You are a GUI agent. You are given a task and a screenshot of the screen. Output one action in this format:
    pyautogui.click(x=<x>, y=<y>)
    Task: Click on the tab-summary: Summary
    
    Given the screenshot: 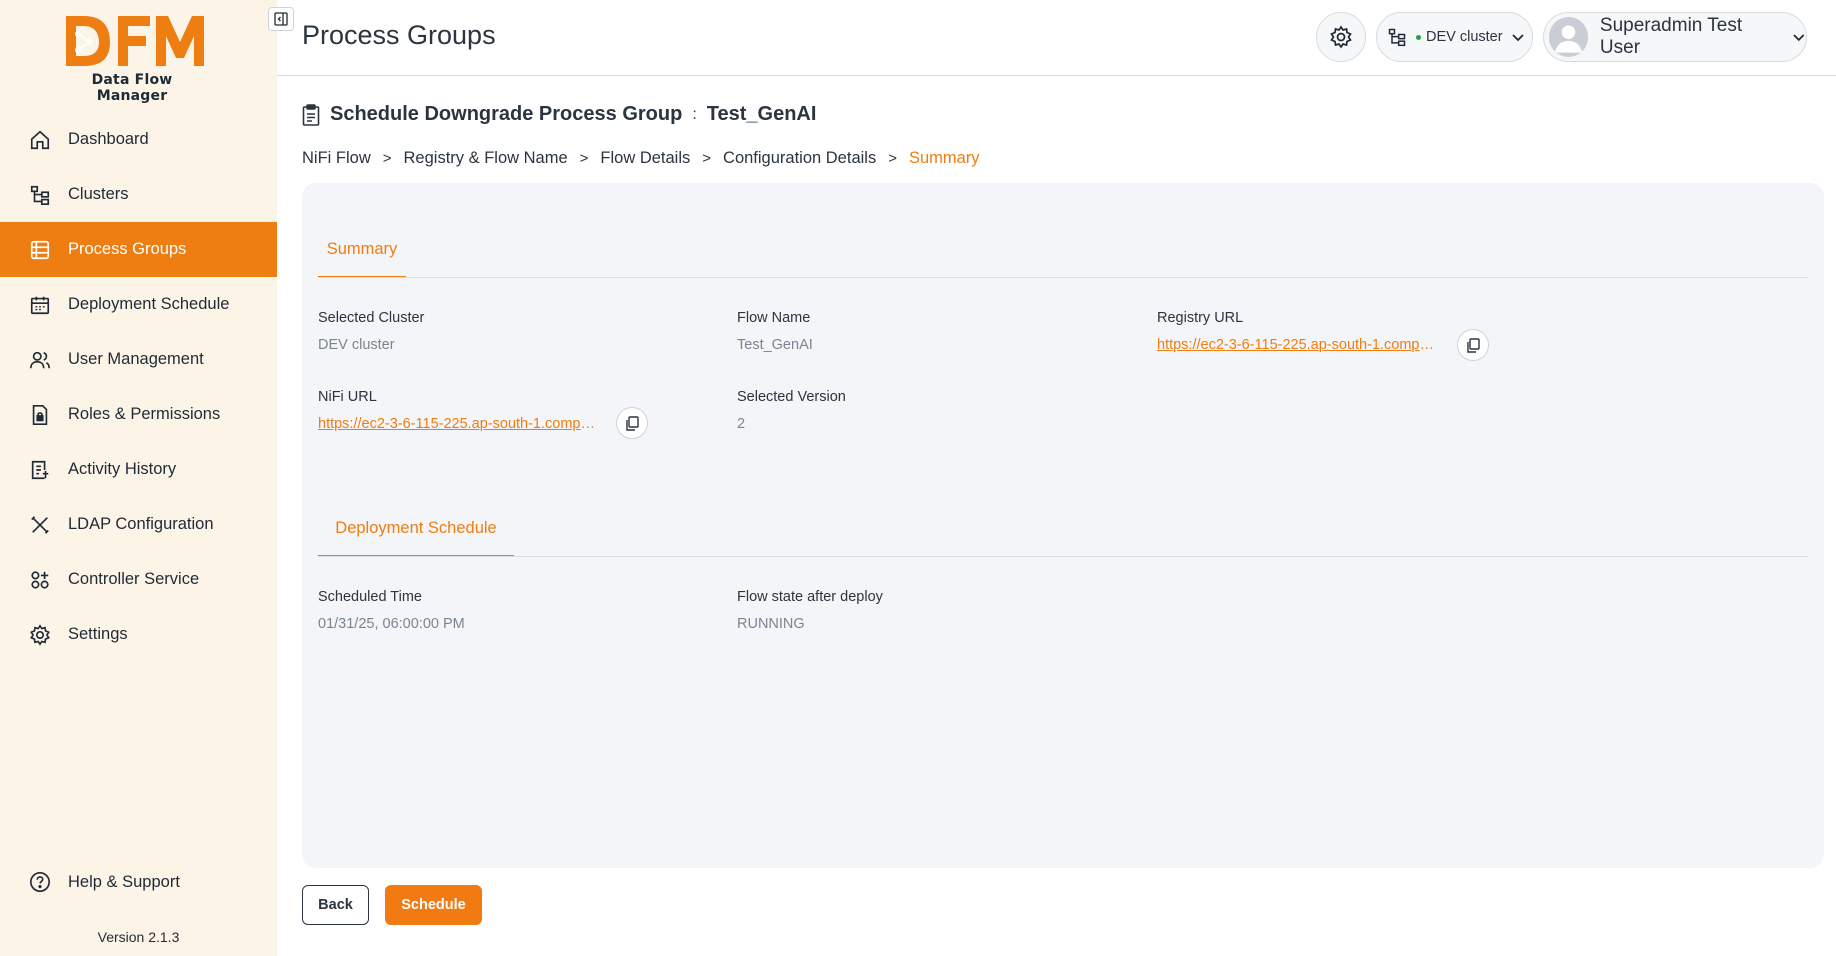 What is the action you would take?
    pyautogui.click(x=362, y=249)
    